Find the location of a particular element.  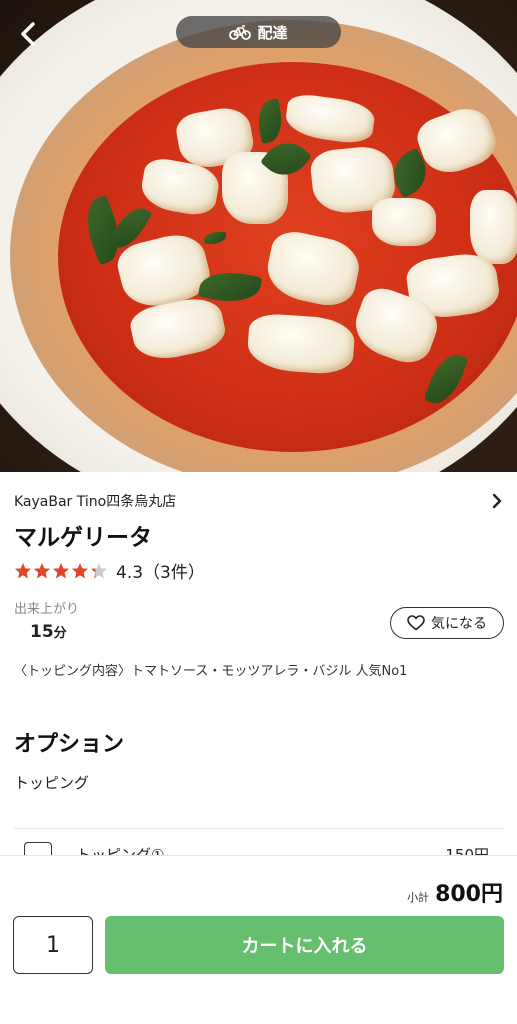

item-title: マルゲリータ is located at coordinates (83, 538).